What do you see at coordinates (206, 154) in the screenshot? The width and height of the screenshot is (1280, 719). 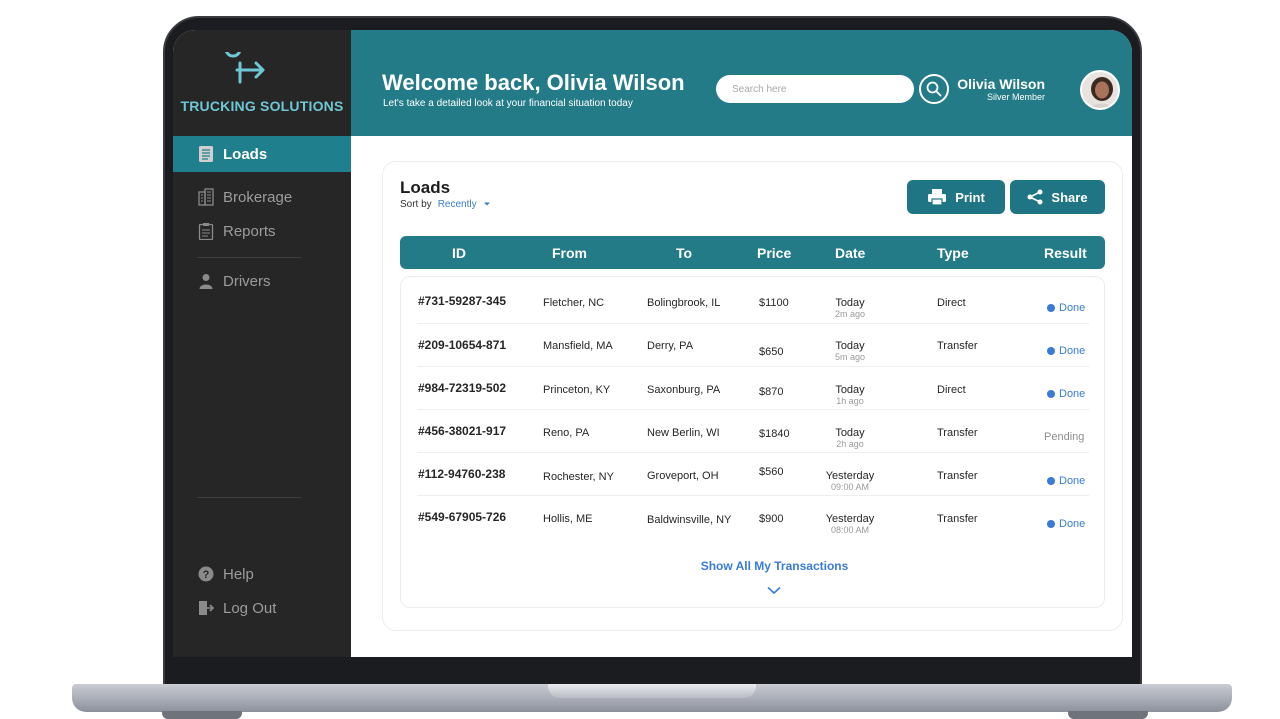 I see `document-icon` at bounding box center [206, 154].